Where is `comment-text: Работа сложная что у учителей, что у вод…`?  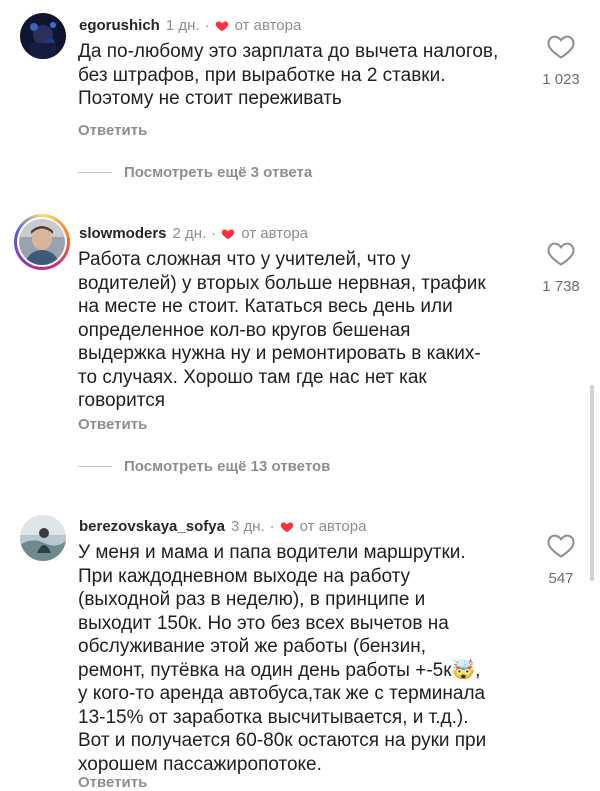
comment-text: Работа сложная что у учителей, что у вод… is located at coordinates (282, 330).